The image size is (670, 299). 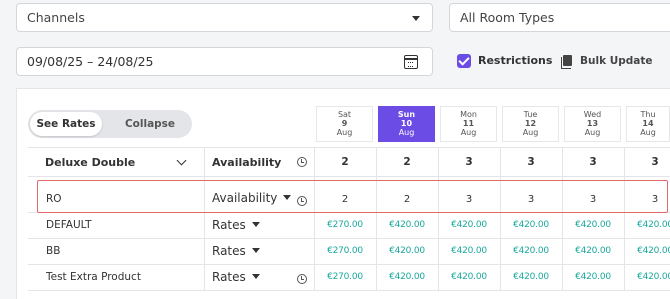 I want to click on day-header: Mon 11 Aug, so click(x=468, y=124).